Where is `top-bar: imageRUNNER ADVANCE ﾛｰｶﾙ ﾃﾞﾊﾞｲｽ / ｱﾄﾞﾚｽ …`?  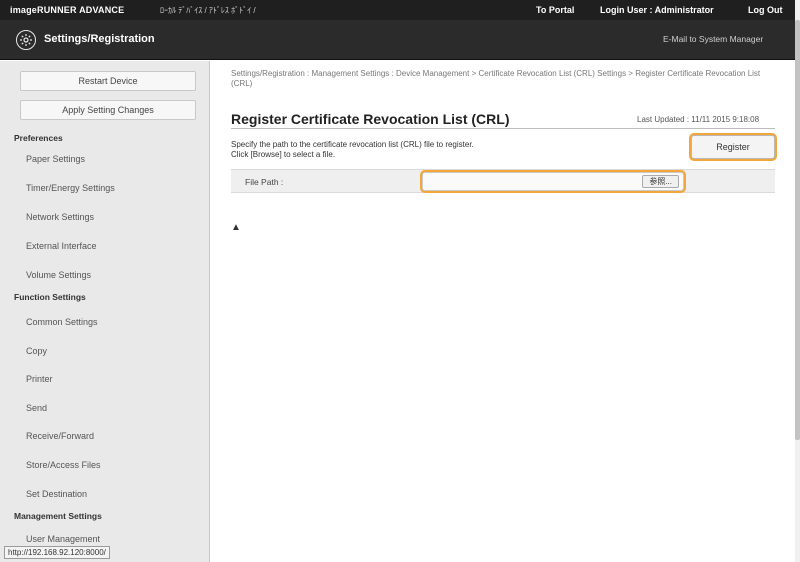 top-bar: imageRUNNER ADVANCE ﾛｰｶﾙ ﾃﾞﾊﾞｲｽ / ｱﾄﾞﾚｽ … is located at coordinates (397, 10).